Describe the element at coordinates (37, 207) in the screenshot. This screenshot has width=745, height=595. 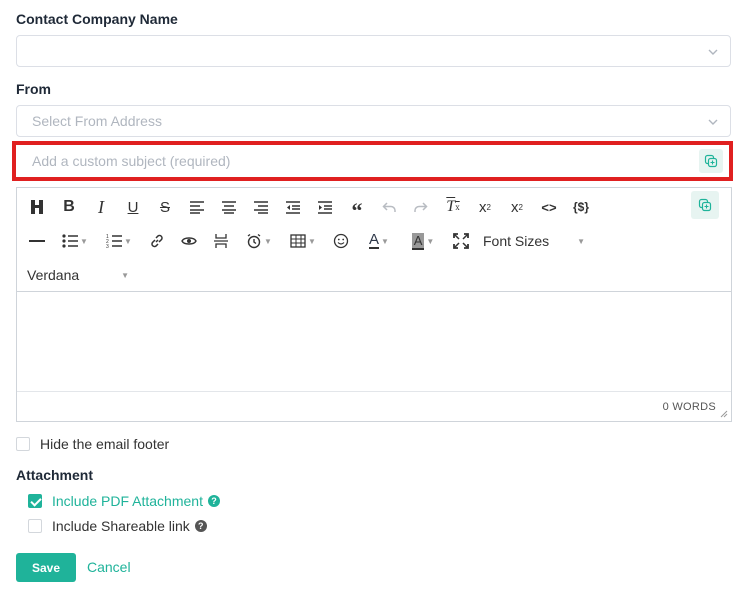
I see `paragraph-icon` at that location.